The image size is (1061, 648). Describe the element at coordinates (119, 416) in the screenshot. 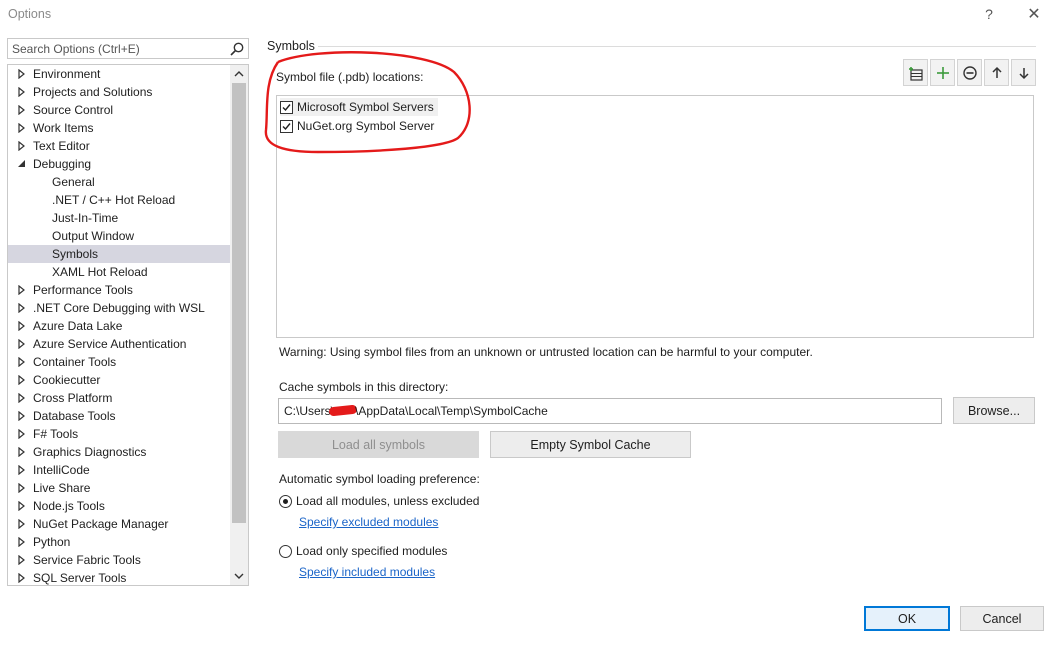

I see `tree-item: Database Tools` at that location.